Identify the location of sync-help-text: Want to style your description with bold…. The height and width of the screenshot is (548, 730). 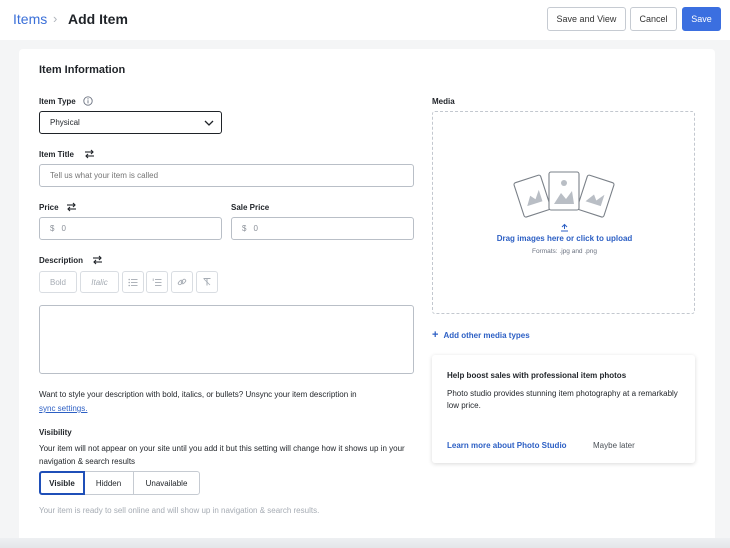
(229, 402).